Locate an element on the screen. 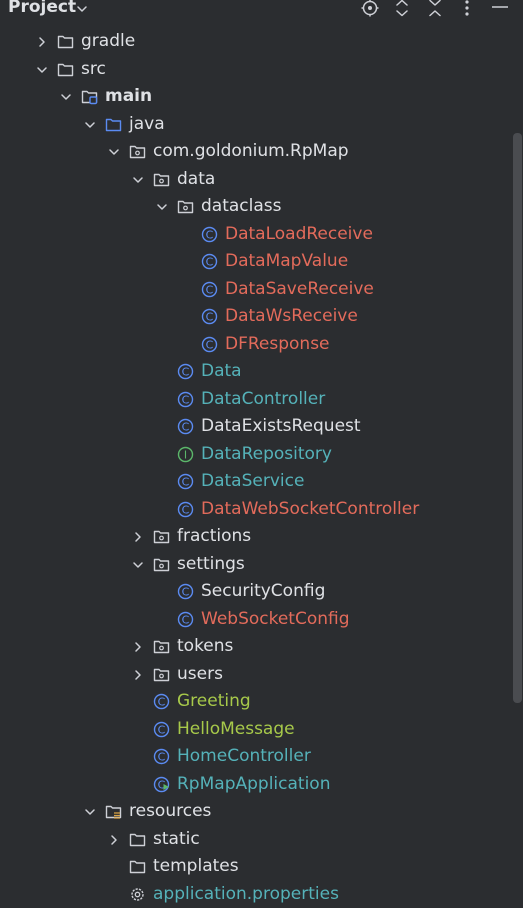 The image size is (523, 908). tree-node-label: resources is located at coordinates (170, 811).